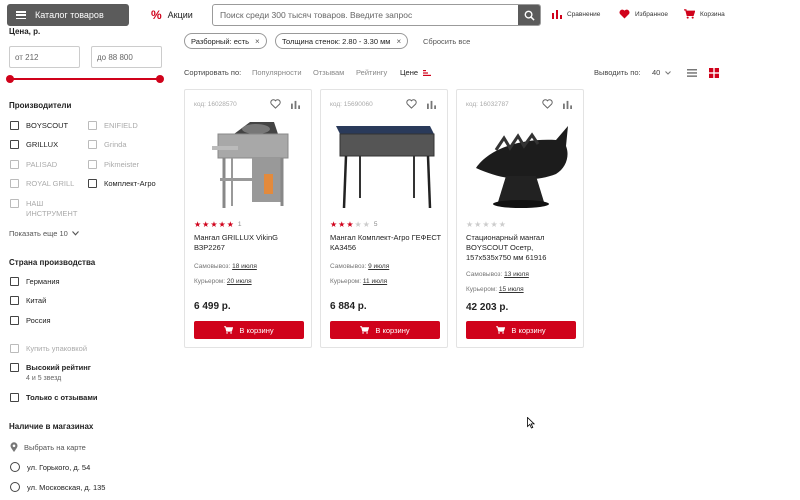 The image size is (800, 500). I want to click on pickup-date: 9 июля, so click(378, 266).